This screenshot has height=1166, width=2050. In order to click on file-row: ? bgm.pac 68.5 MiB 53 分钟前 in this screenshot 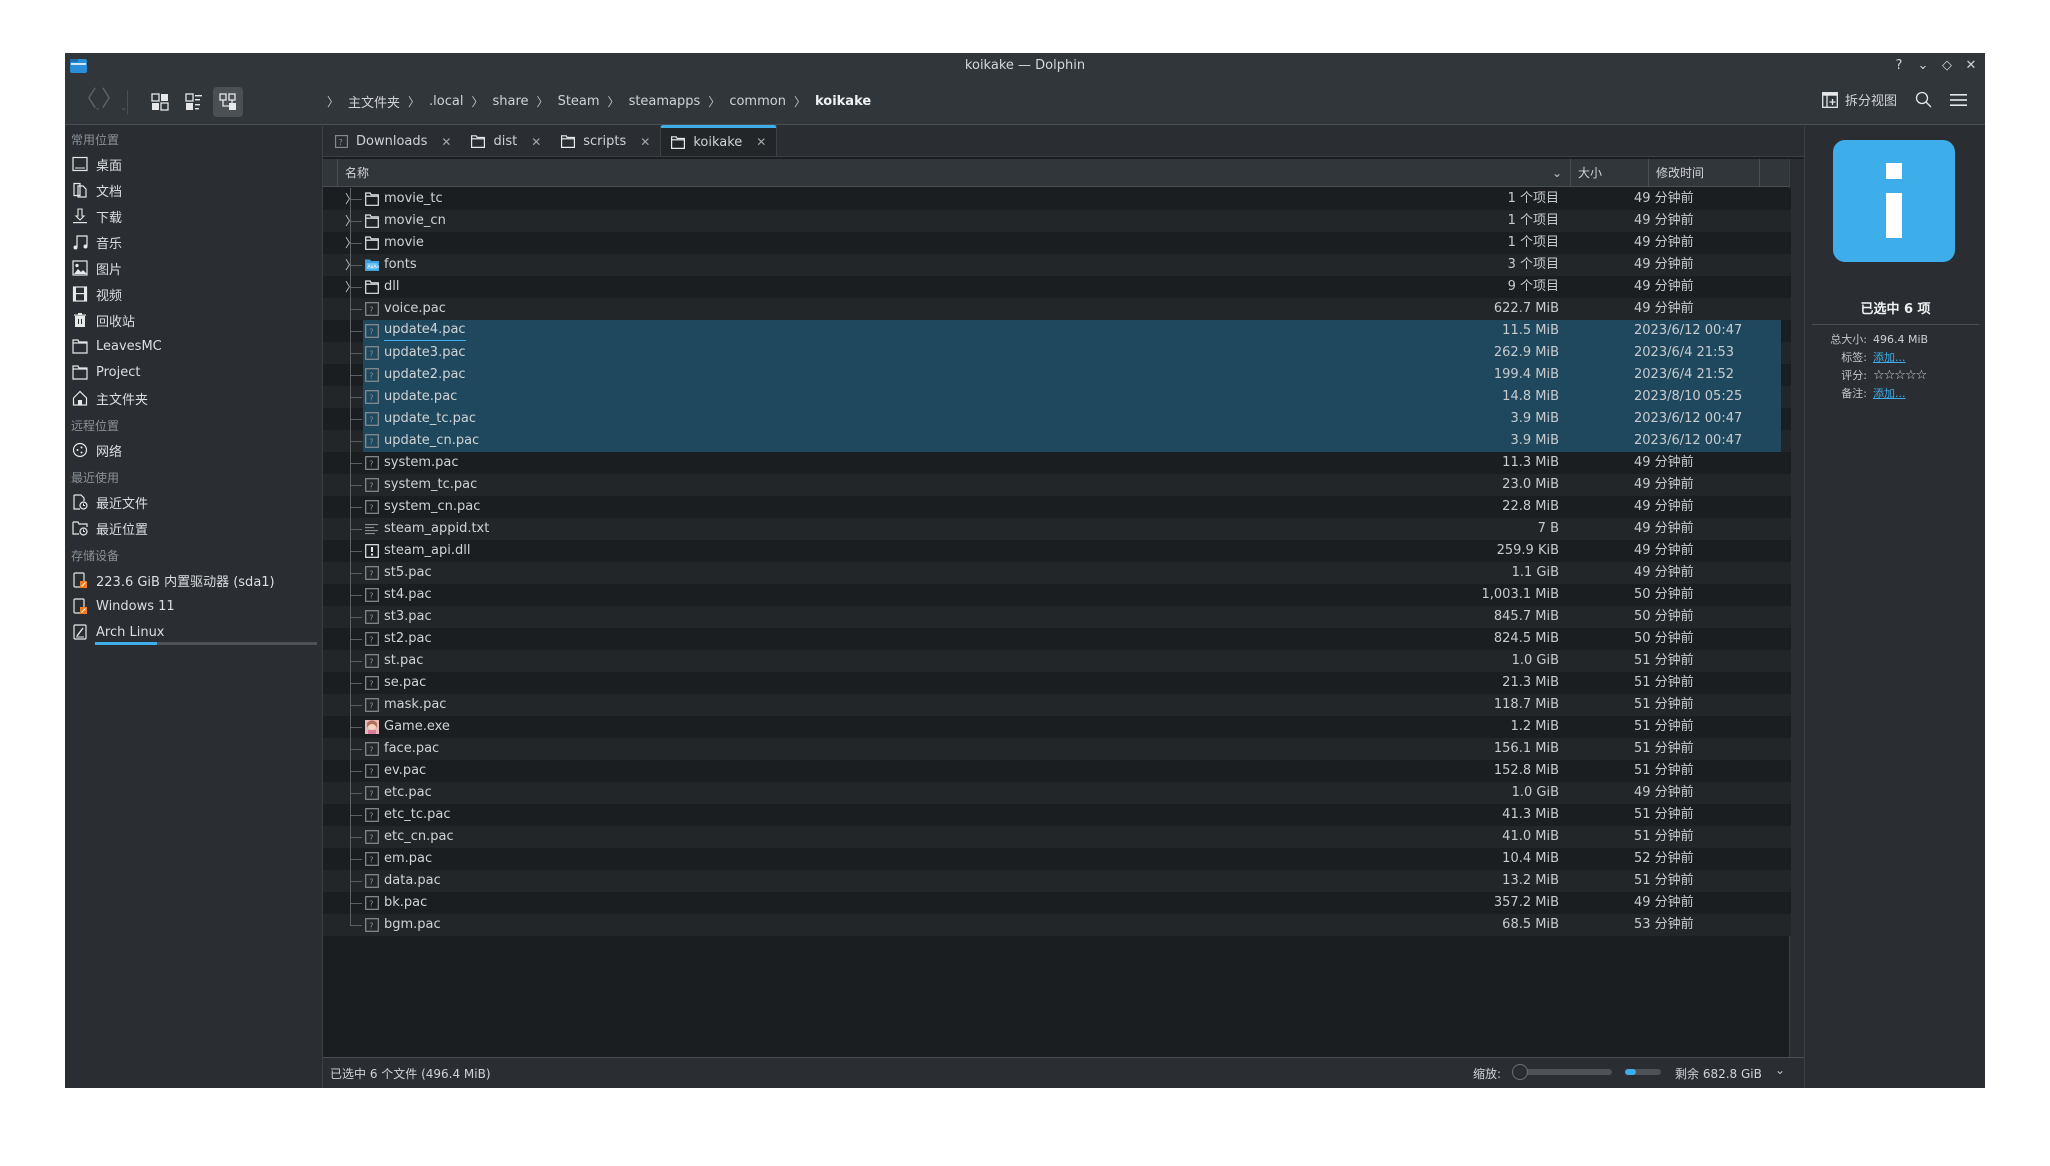, I will do `click(1057, 925)`.